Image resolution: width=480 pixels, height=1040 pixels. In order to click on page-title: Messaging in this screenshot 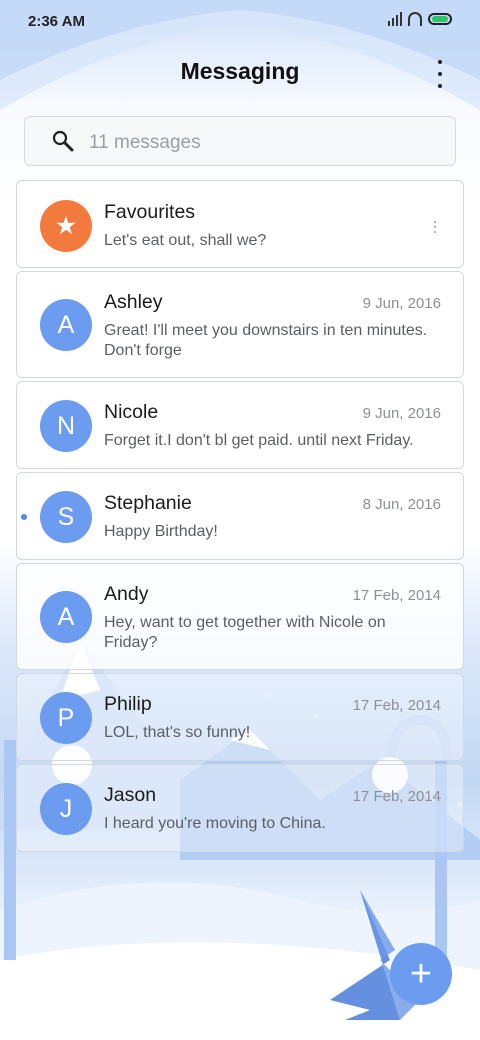, I will do `click(240, 71)`.